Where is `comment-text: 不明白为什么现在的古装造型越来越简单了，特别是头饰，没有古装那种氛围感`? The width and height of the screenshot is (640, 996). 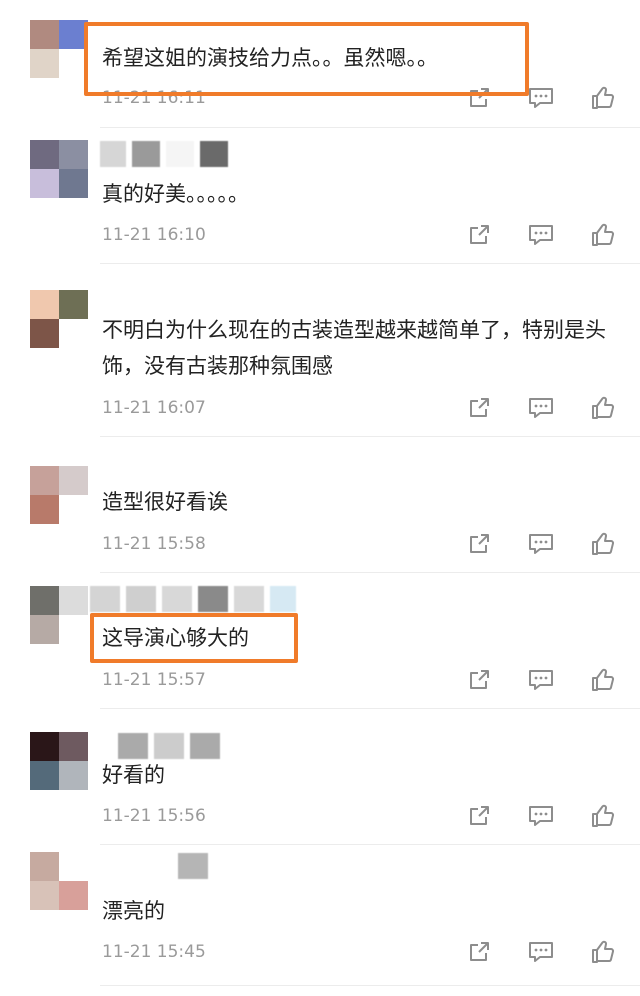 comment-text: 不明白为什么现在的古装造型越来越简单了，特别是头饰，没有古装那种氛围感 is located at coordinates (354, 348).